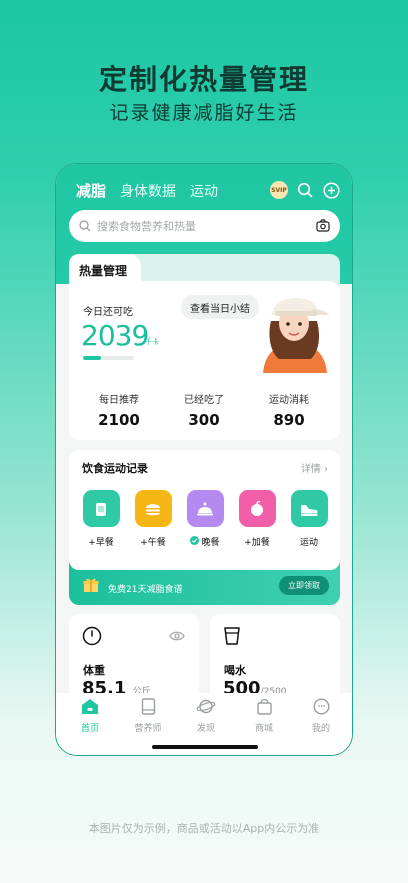 The image size is (408, 883). Describe the element at coordinates (90, 709) in the screenshot. I see `home-icon` at that location.